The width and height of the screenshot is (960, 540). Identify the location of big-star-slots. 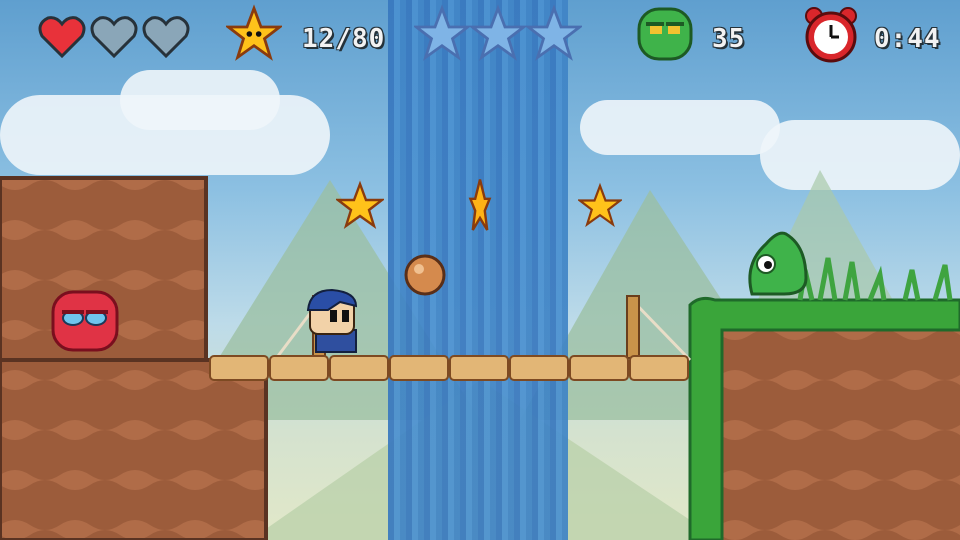
(498, 36).